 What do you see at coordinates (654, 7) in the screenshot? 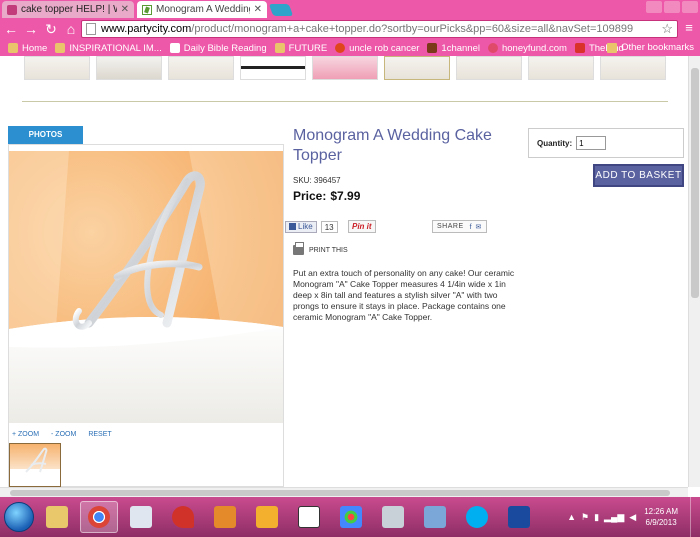
I see `minimize-button` at bounding box center [654, 7].